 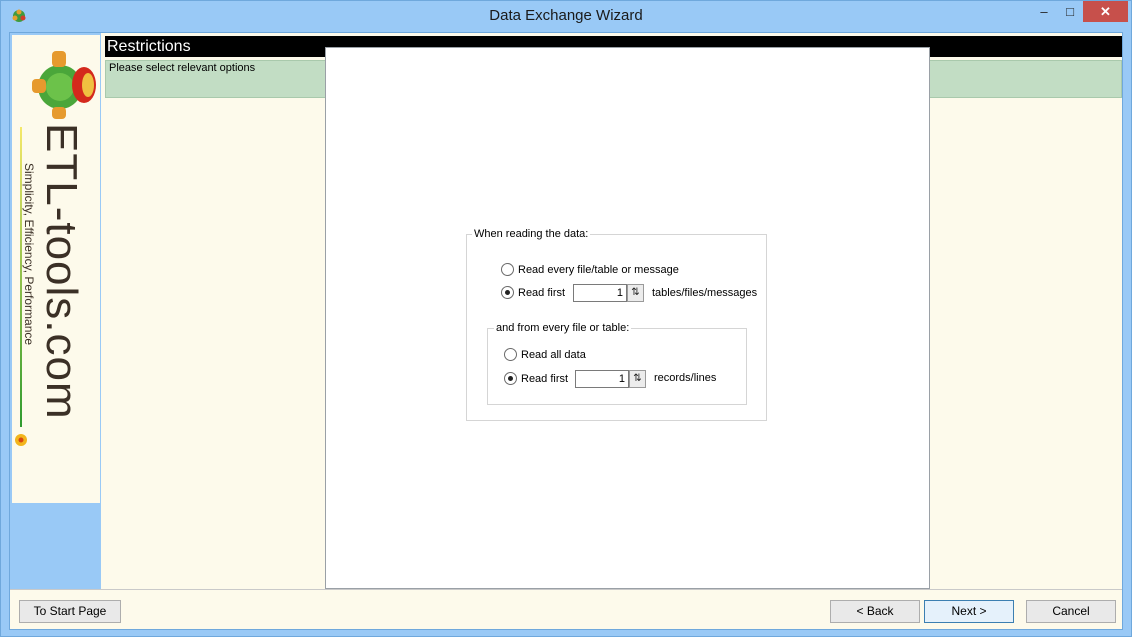 What do you see at coordinates (637, 379) in the screenshot?
I see `records-count-stepper-icon: ⇅` at bounding box center [637, 379].